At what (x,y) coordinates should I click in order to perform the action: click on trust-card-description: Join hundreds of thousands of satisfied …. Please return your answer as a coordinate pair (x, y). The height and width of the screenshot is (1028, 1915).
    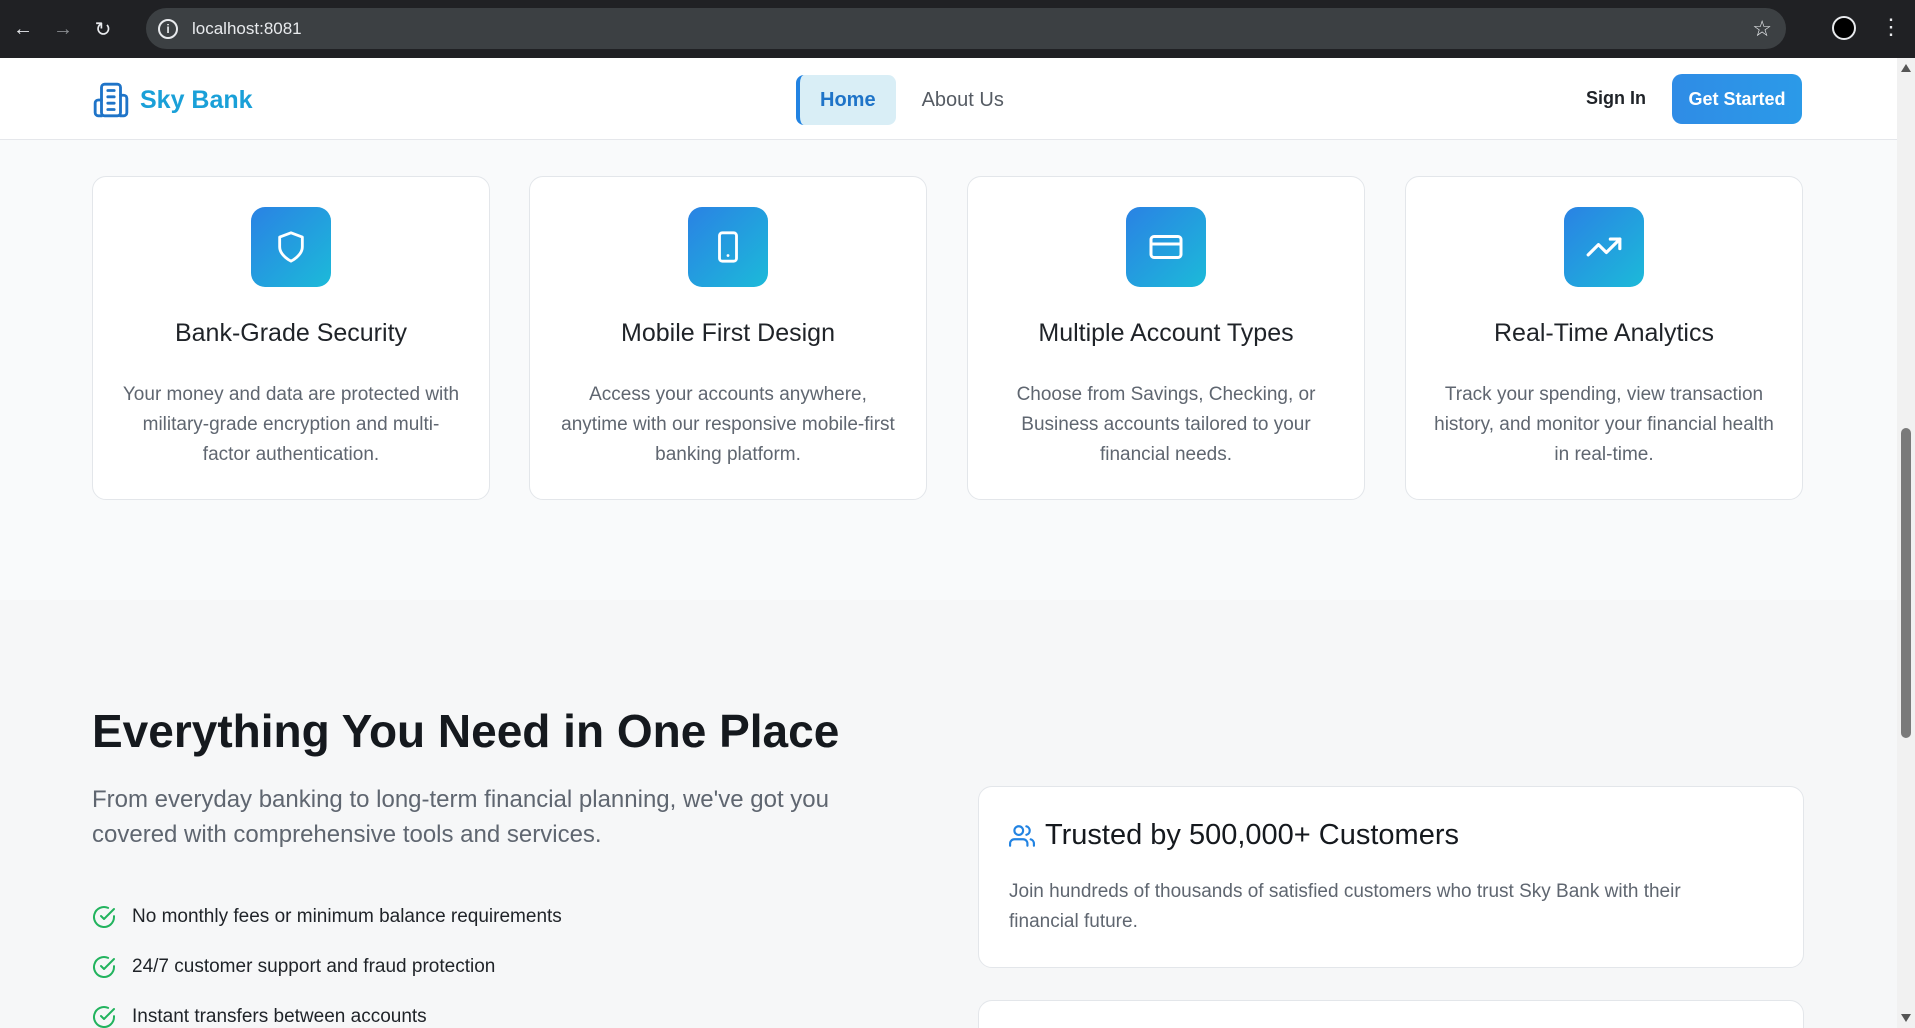
    Looking at the image, I should click on (1345, 906).